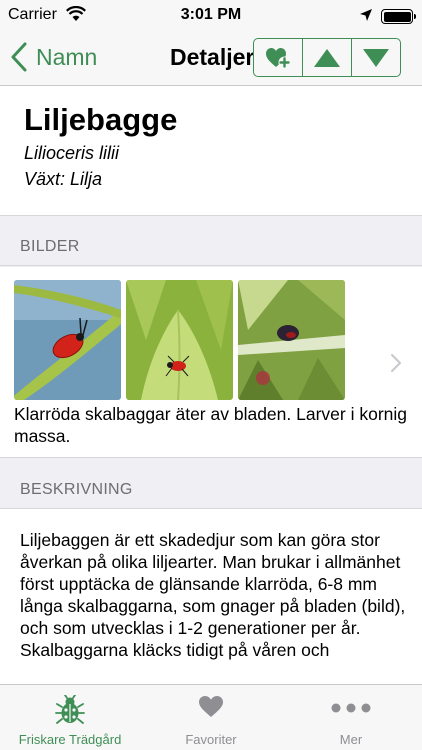 The image size is (422, 750). I want to click on tab-favoriter: Favoriter, so click(211, 717).